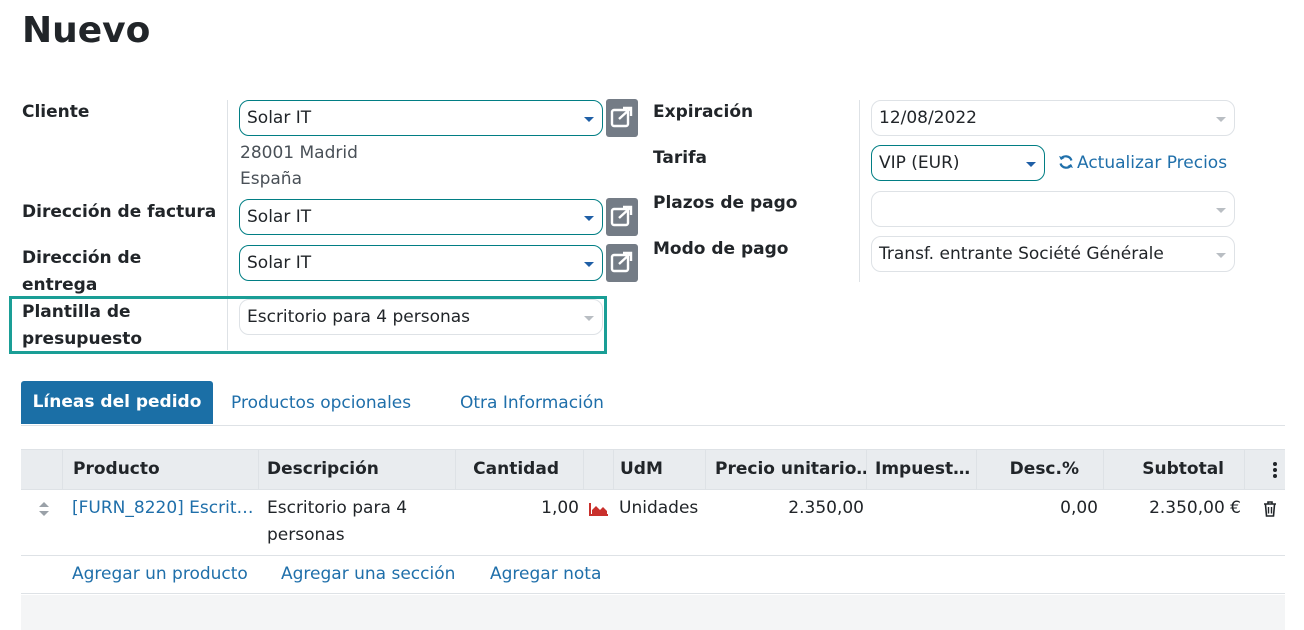 The image size is (1304, 630). I want to click on quote-template-highlight, so click(308, 325).